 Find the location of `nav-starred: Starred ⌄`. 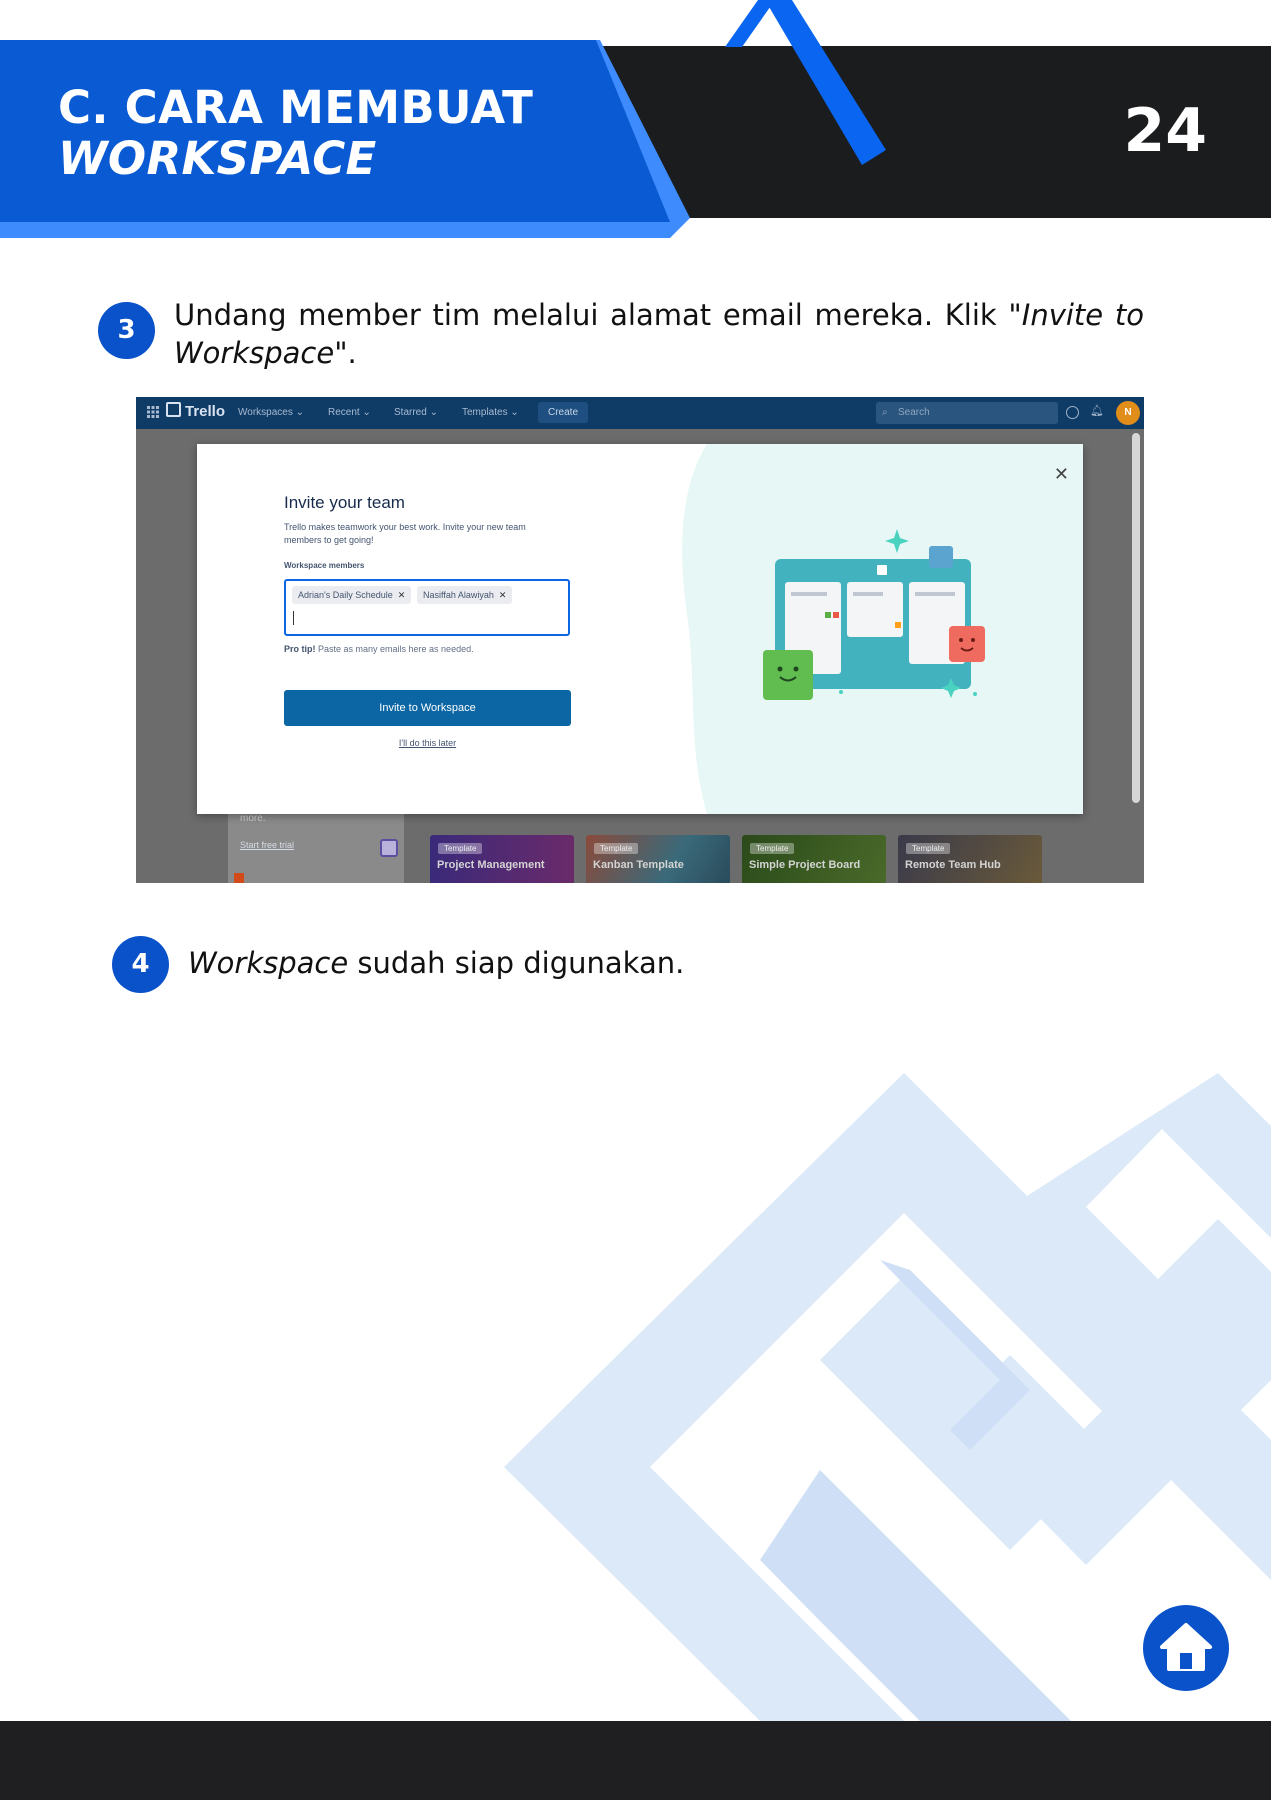

nav-starred: Starred ⌄ is located at coordinates (416, 412).